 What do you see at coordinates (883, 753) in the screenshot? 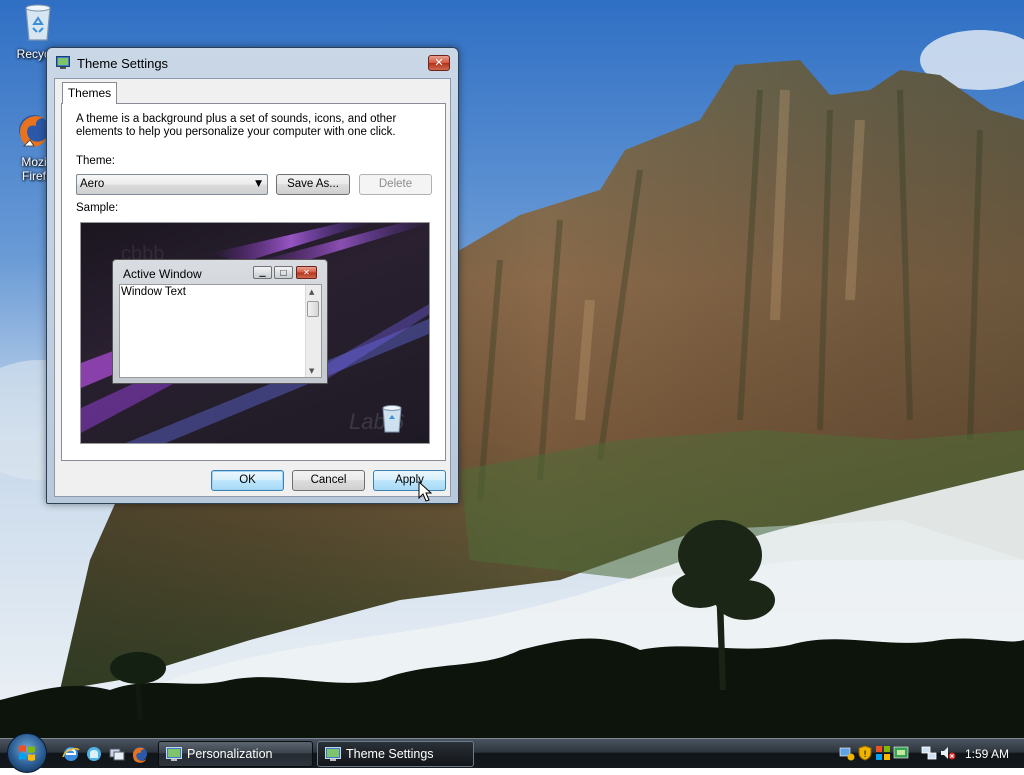
I see `windows-update-icon` at bounding box center [883, 753].